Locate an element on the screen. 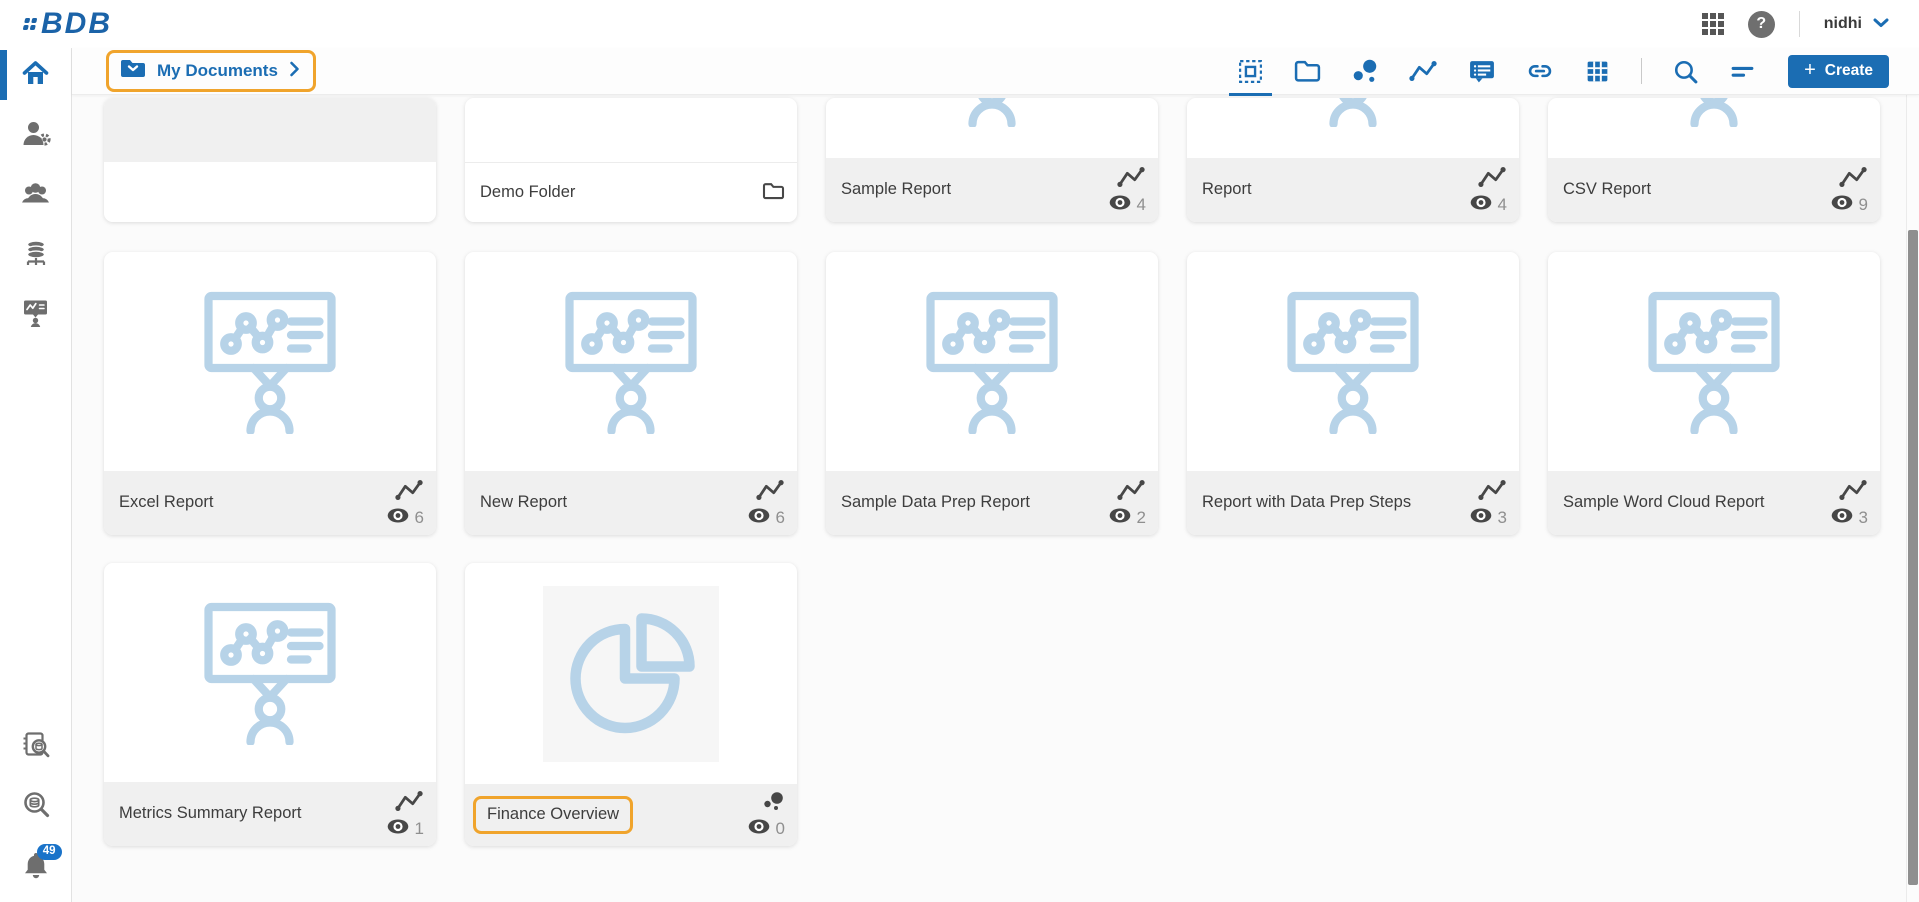 The width and height of the screenshot is (1919, 902). card-report: Report 4 is located at coordinates (1353, 160).